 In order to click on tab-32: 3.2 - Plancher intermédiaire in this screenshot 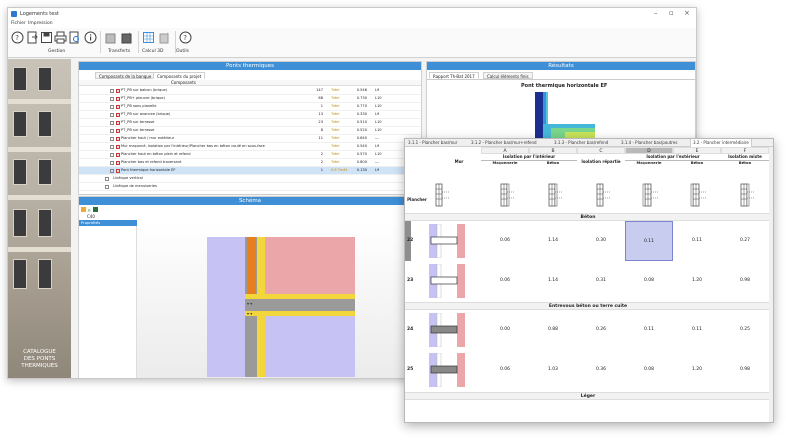, I will do `click(721, 143)`.